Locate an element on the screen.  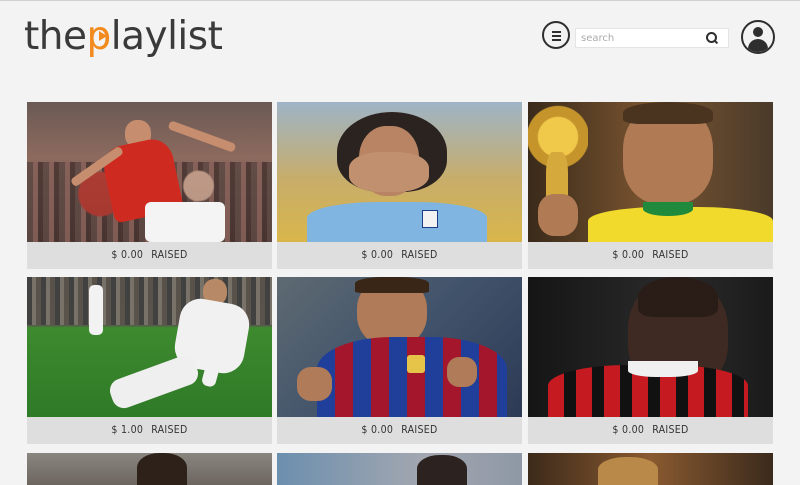
amount-raised: $ 1.00 is located at coordinates (127, 430).